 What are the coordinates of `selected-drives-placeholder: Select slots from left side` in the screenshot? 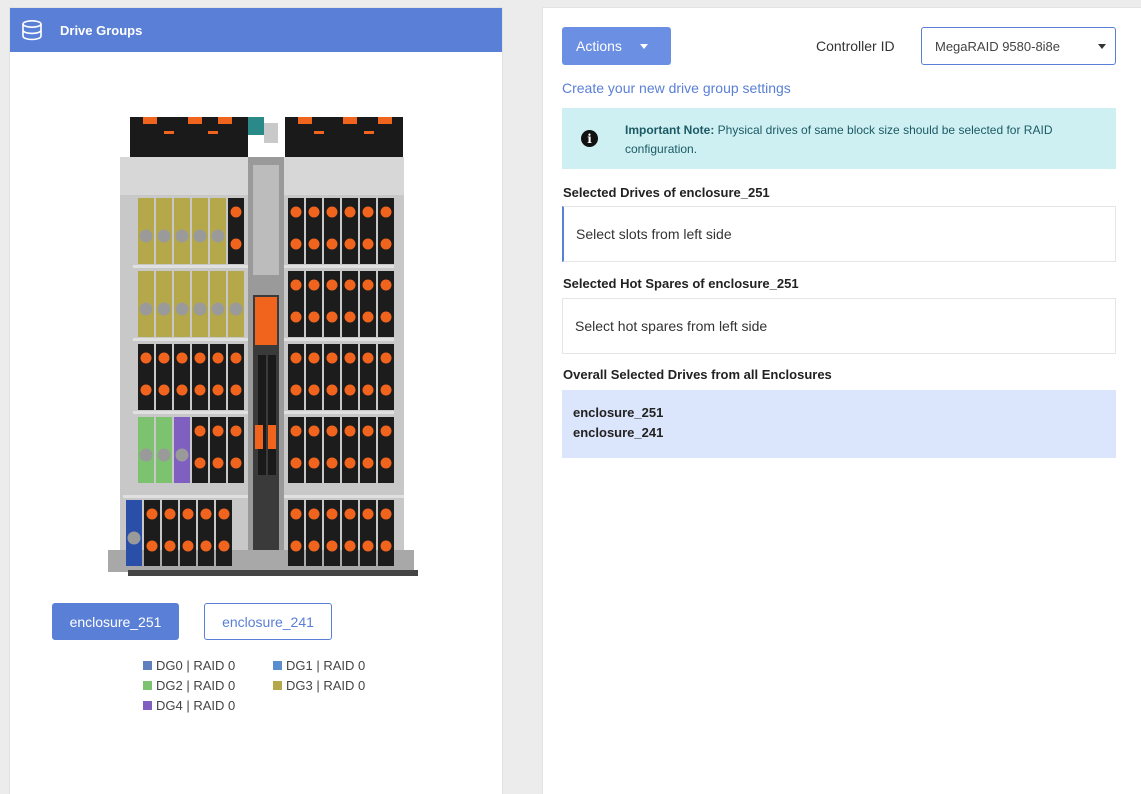 It's located at (654, 234).